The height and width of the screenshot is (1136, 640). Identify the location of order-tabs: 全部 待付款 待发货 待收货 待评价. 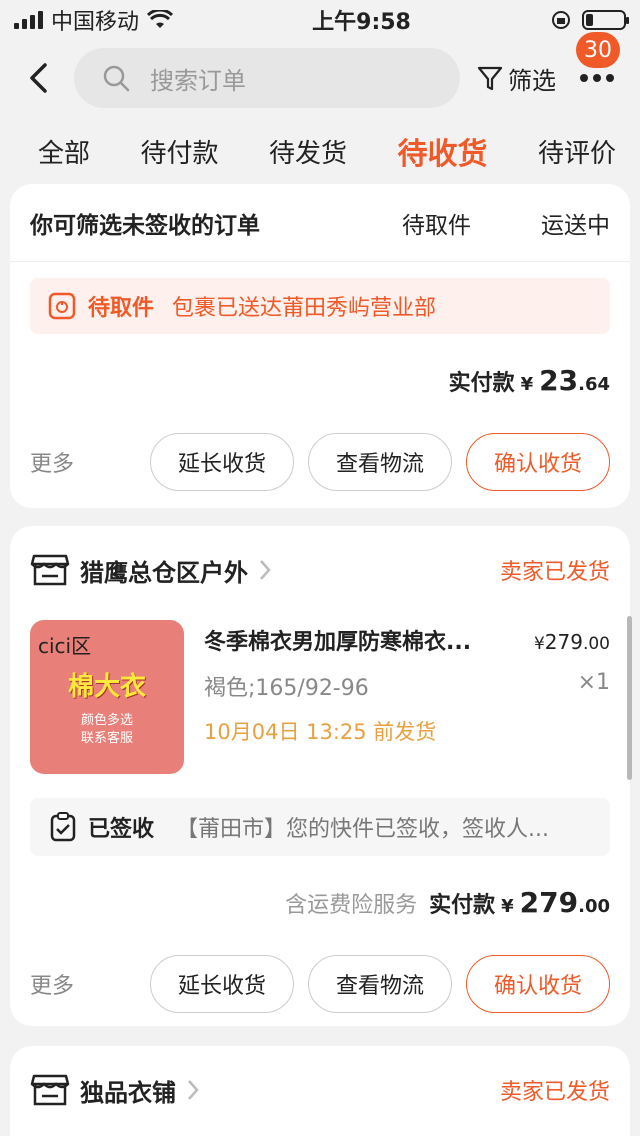
(320, 151).